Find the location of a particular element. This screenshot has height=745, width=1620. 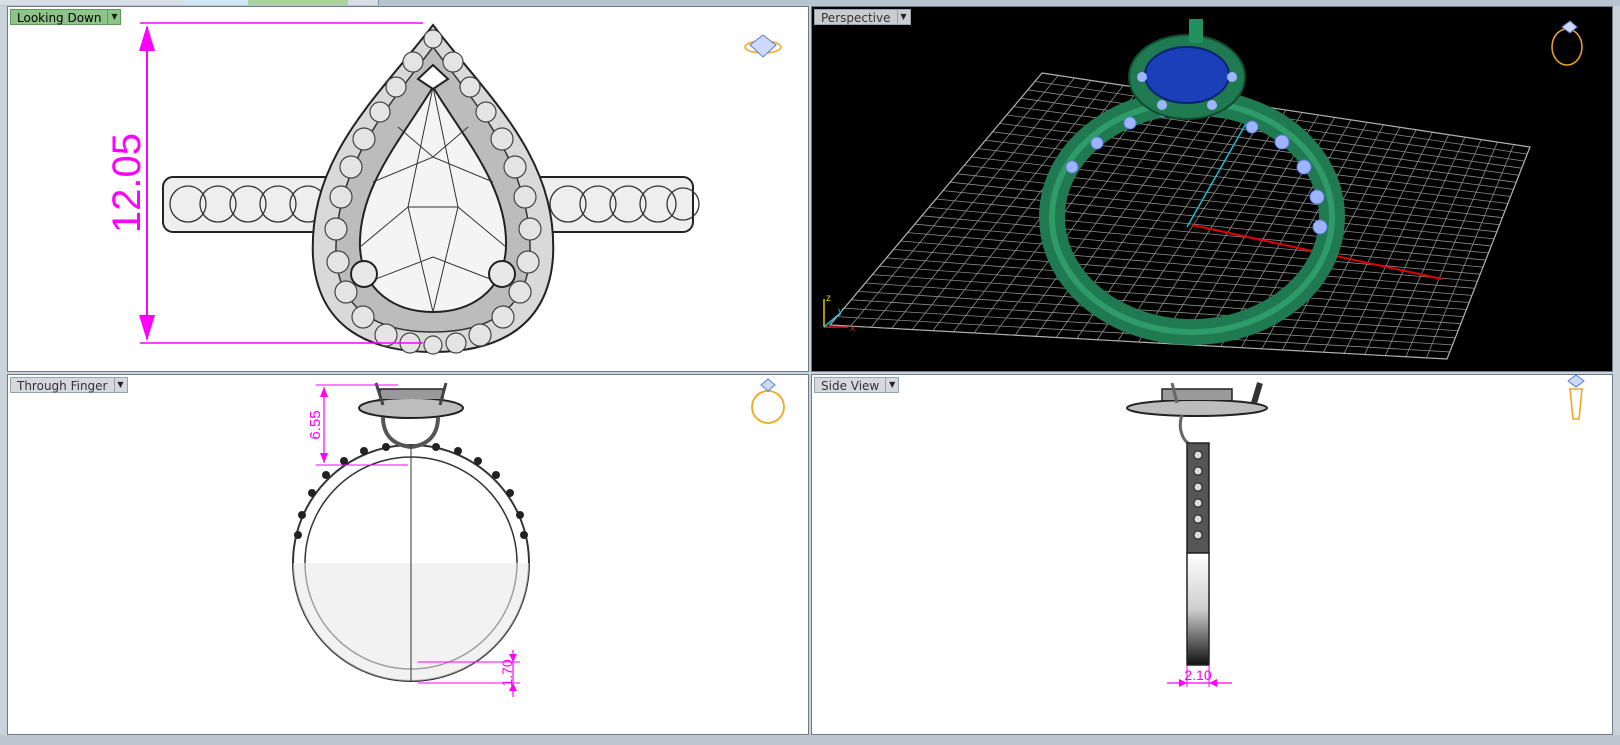

ring-perspective-icon is located at coordinates (1567, 43).